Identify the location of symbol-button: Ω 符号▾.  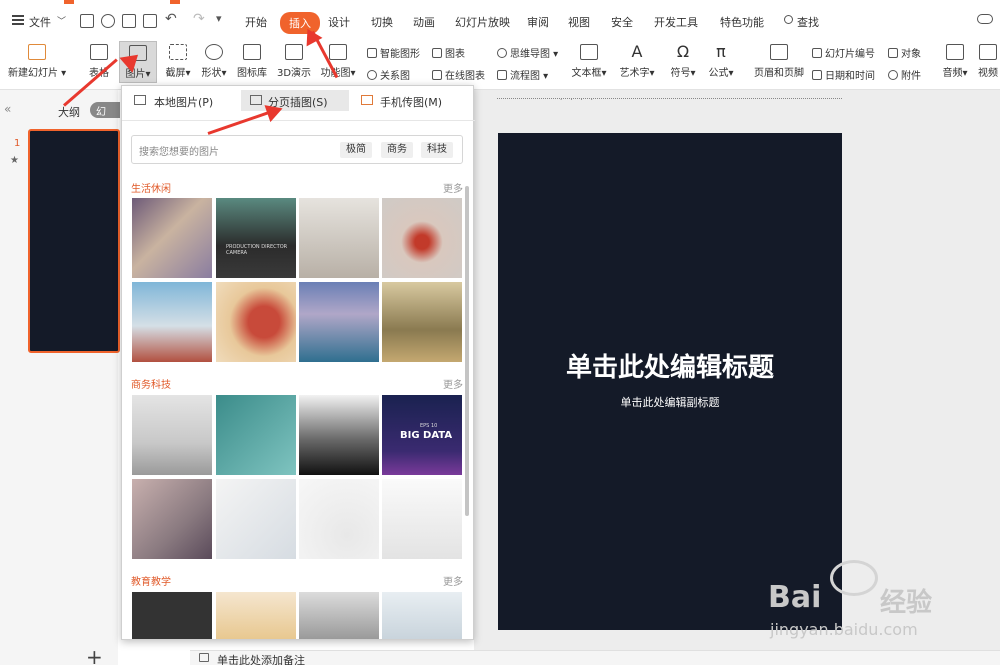
(683, 62).